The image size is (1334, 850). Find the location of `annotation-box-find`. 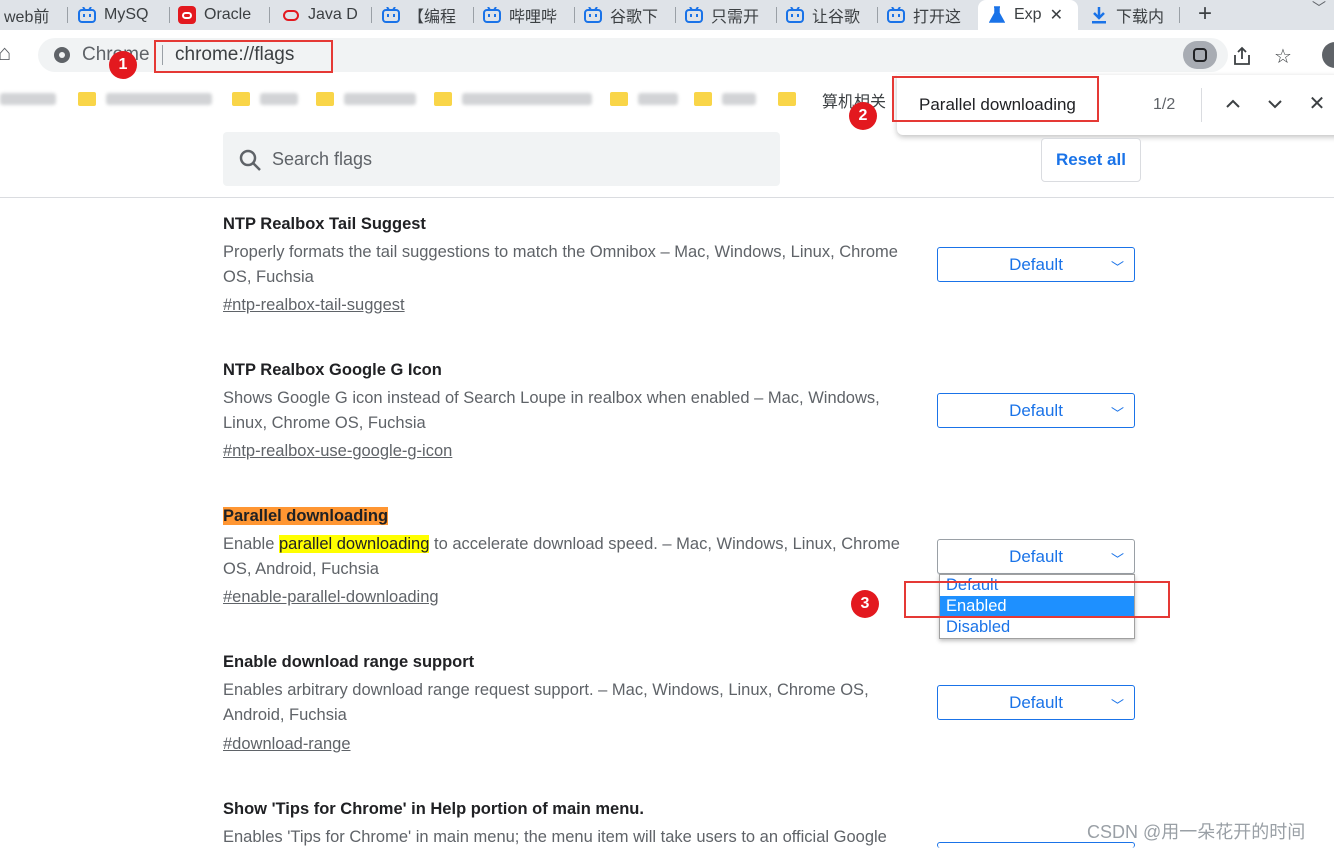

annotation-box-find is located at coordinates (995, 99).